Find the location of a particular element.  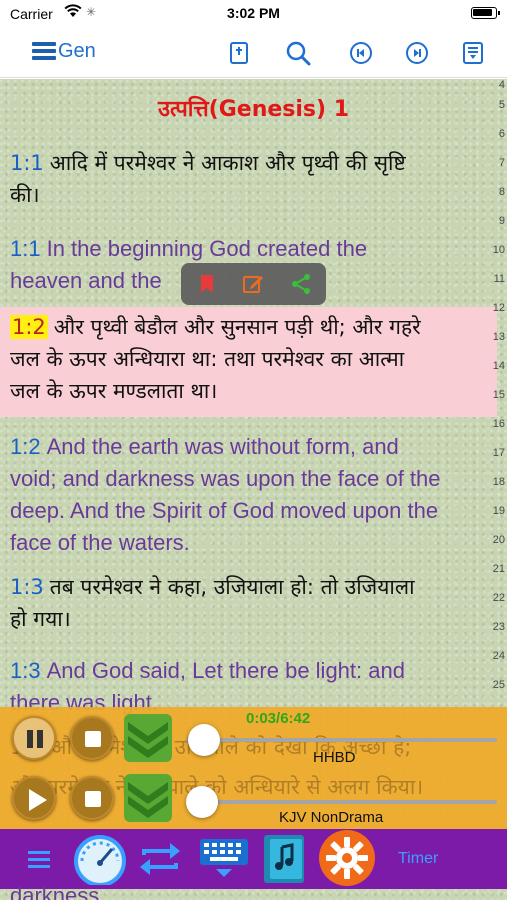

line-number: 14 is located at coordinates (498, 366).